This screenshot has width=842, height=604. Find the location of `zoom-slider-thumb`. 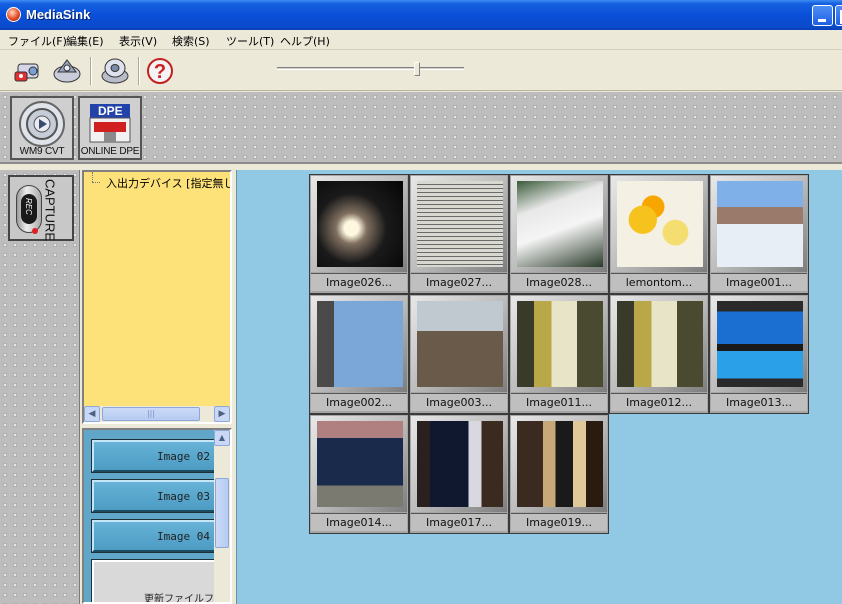

zoom-slider-thumb is located at coordinates (417, 69).